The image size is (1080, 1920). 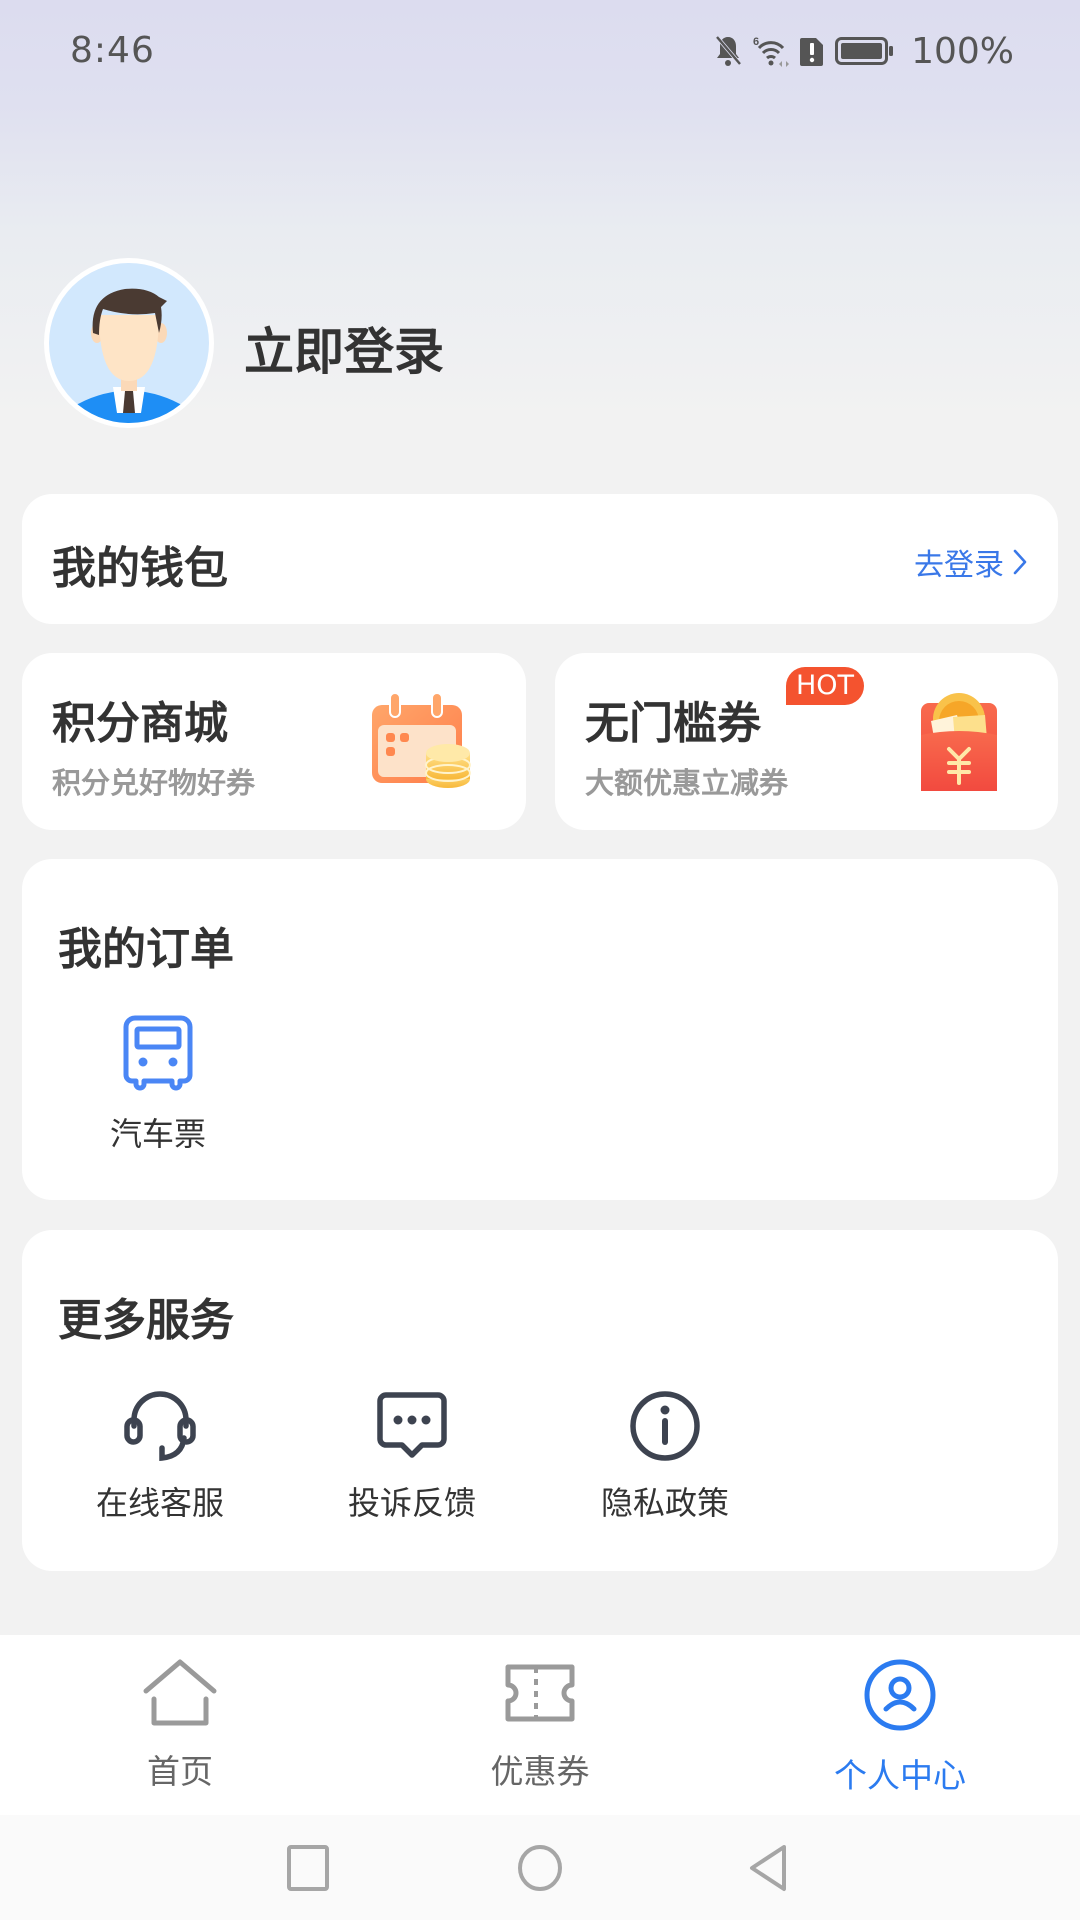 What do you see at coordinates (274, 741) in the screenshot?
I see `points-mall-card: 积分商城 积分兑好物好券` at bounding box center [274, 741].